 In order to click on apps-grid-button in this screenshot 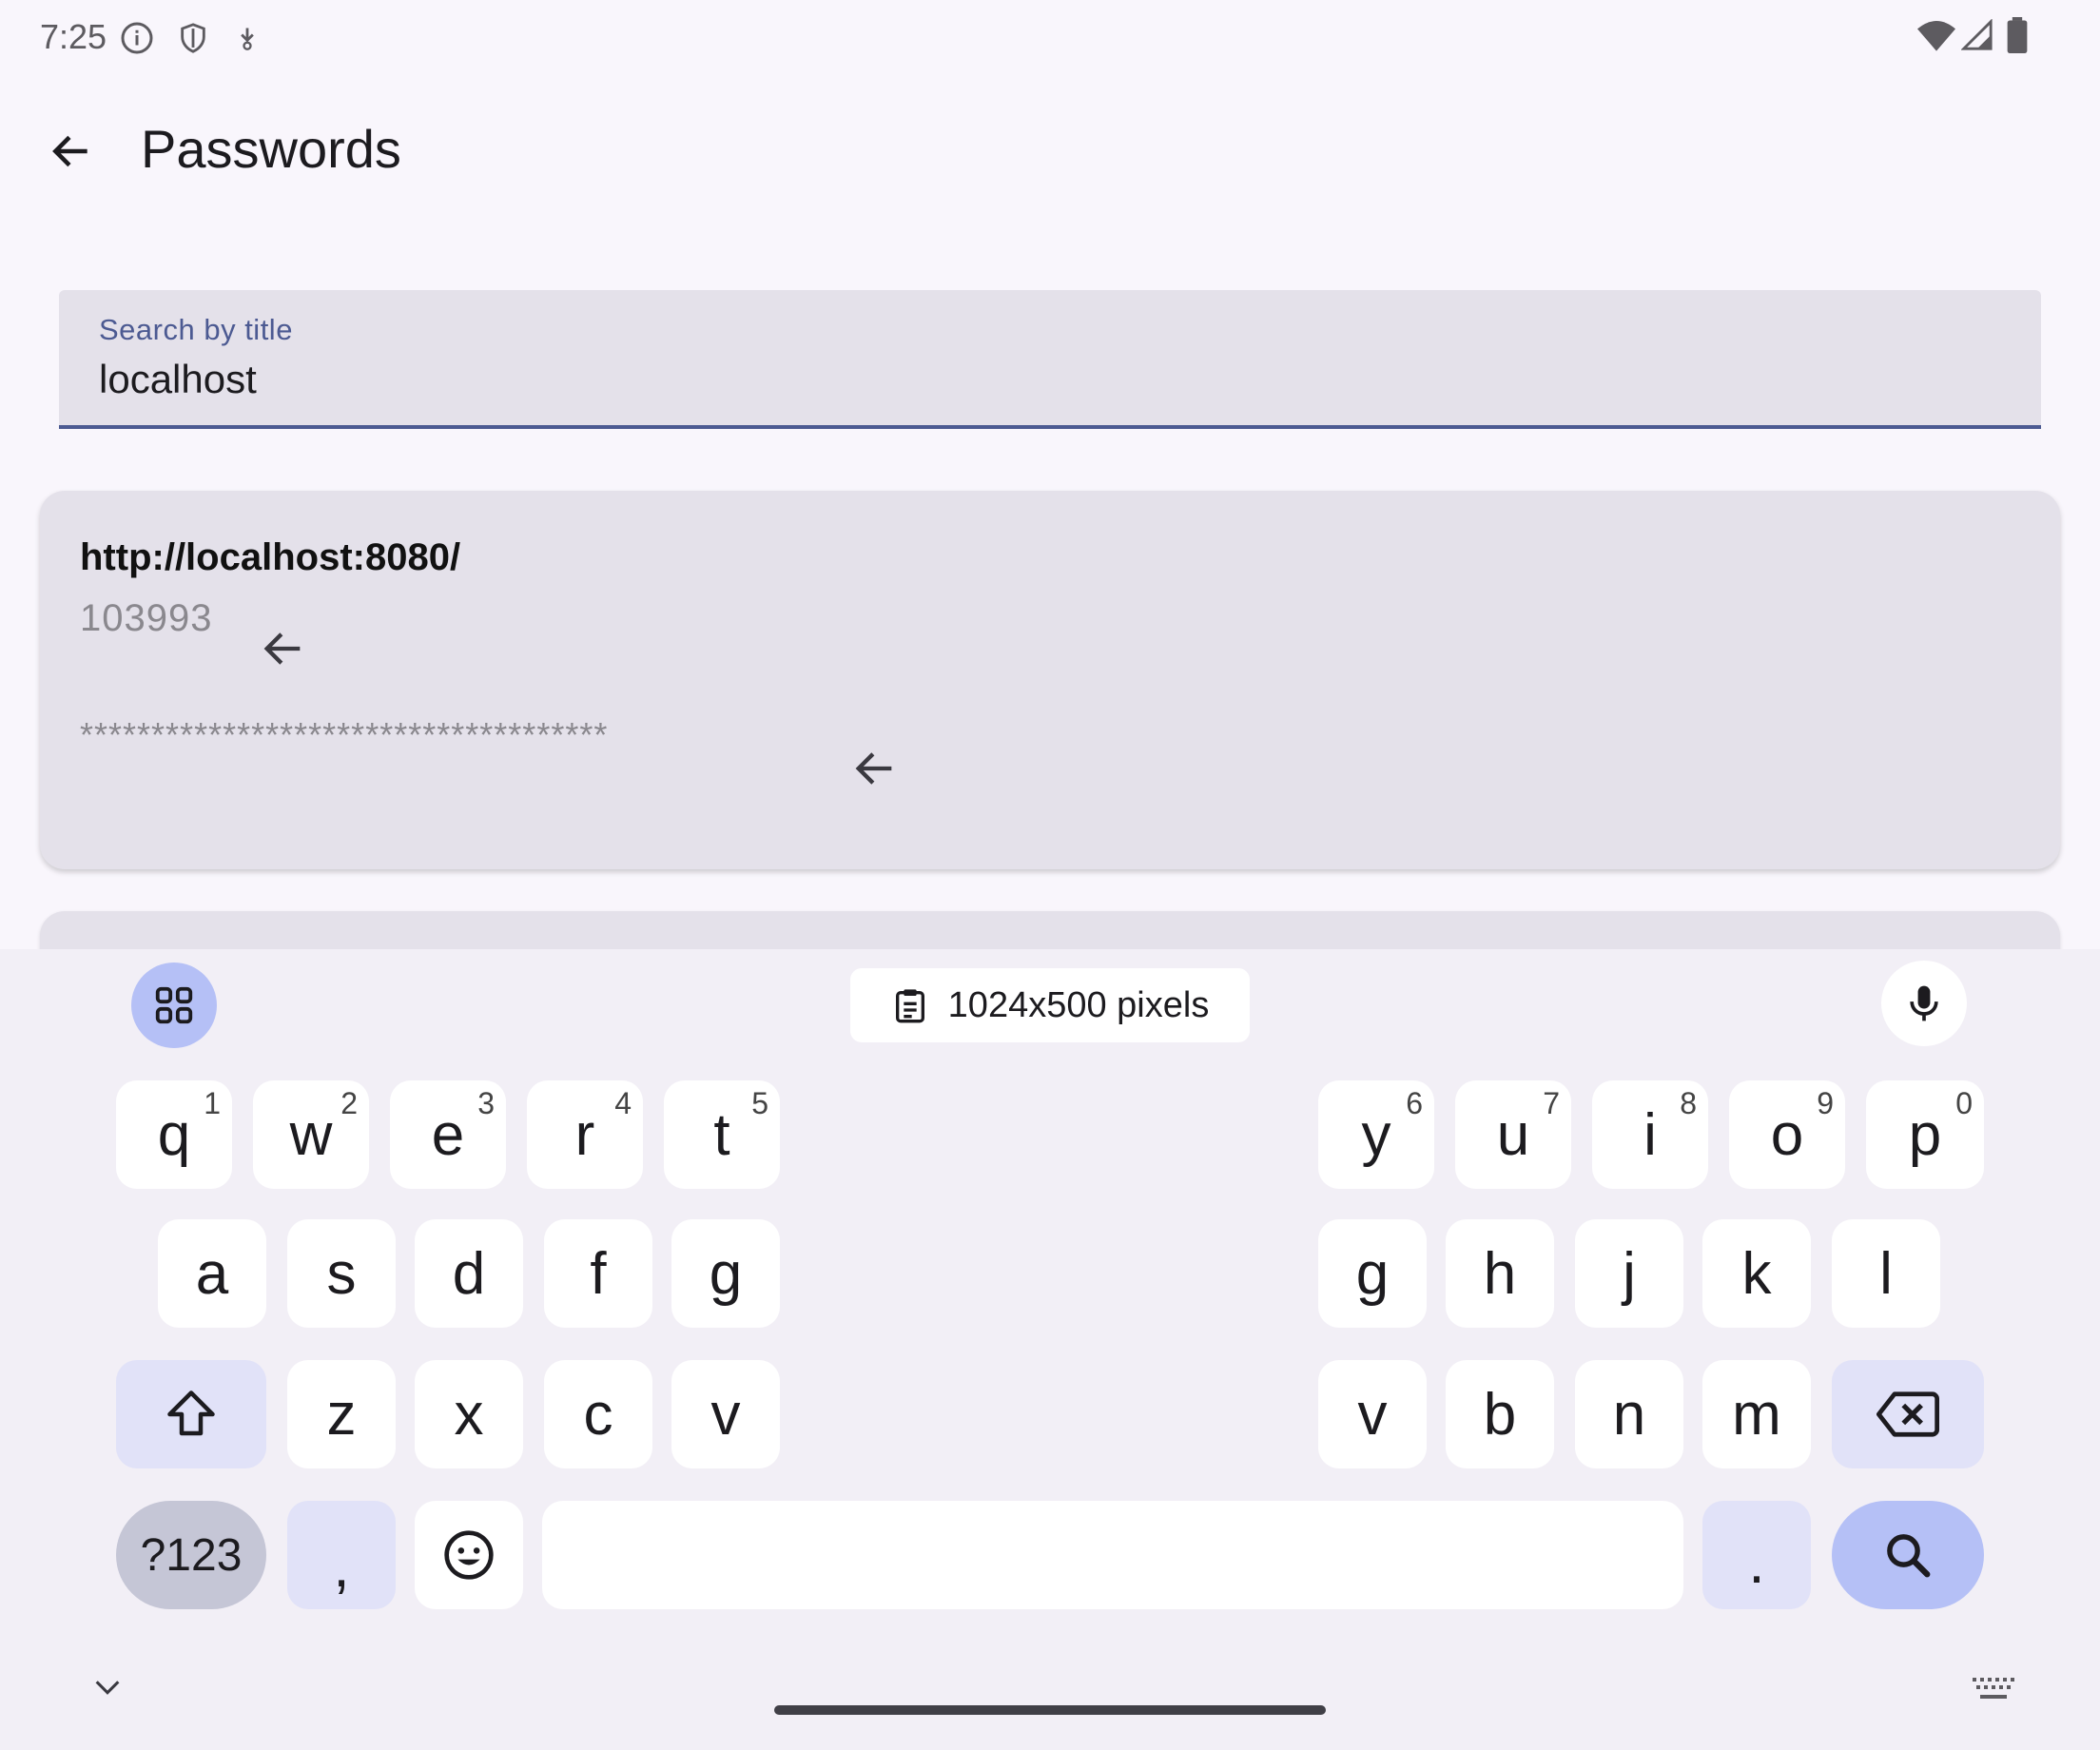, I will do `click(174, 1005)`.